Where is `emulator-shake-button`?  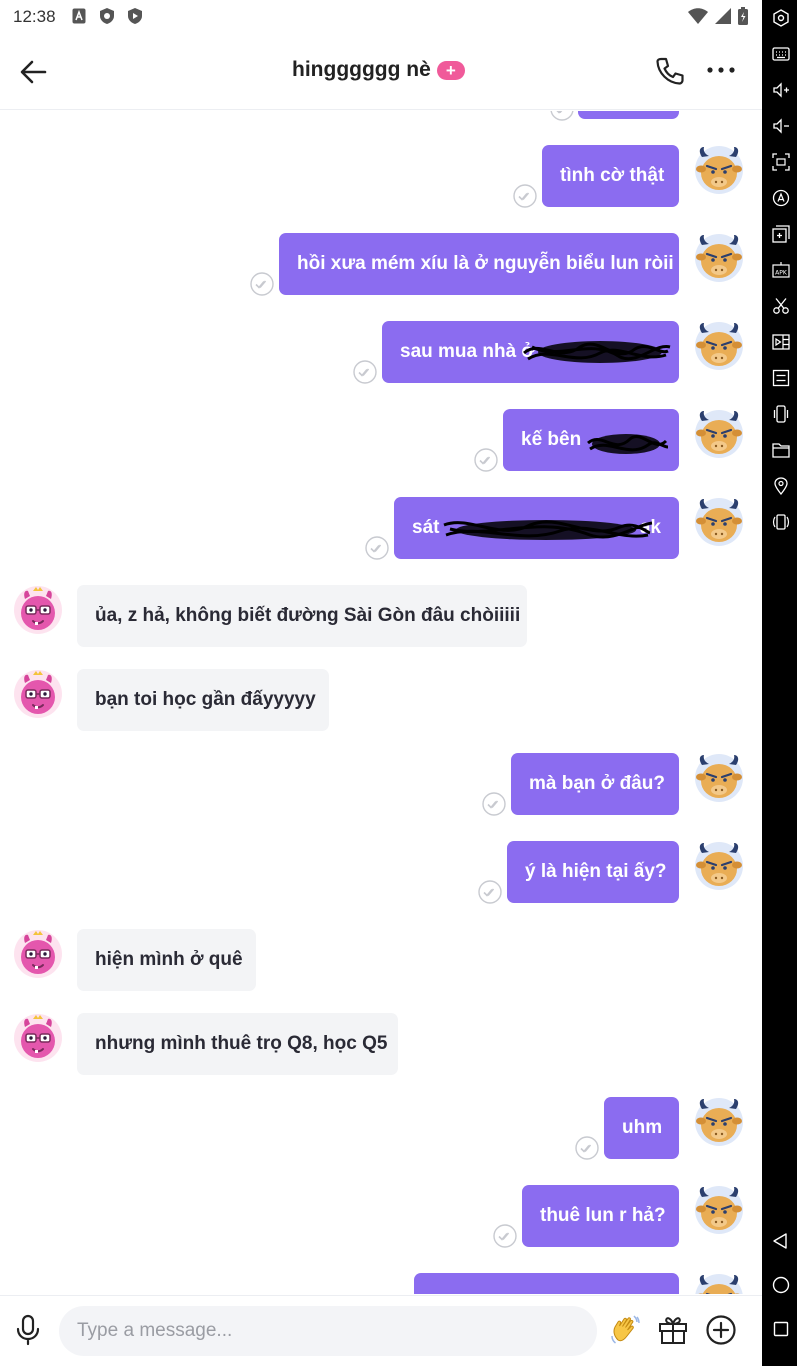
emulator-shake-button is located at coordinates (781, 414).